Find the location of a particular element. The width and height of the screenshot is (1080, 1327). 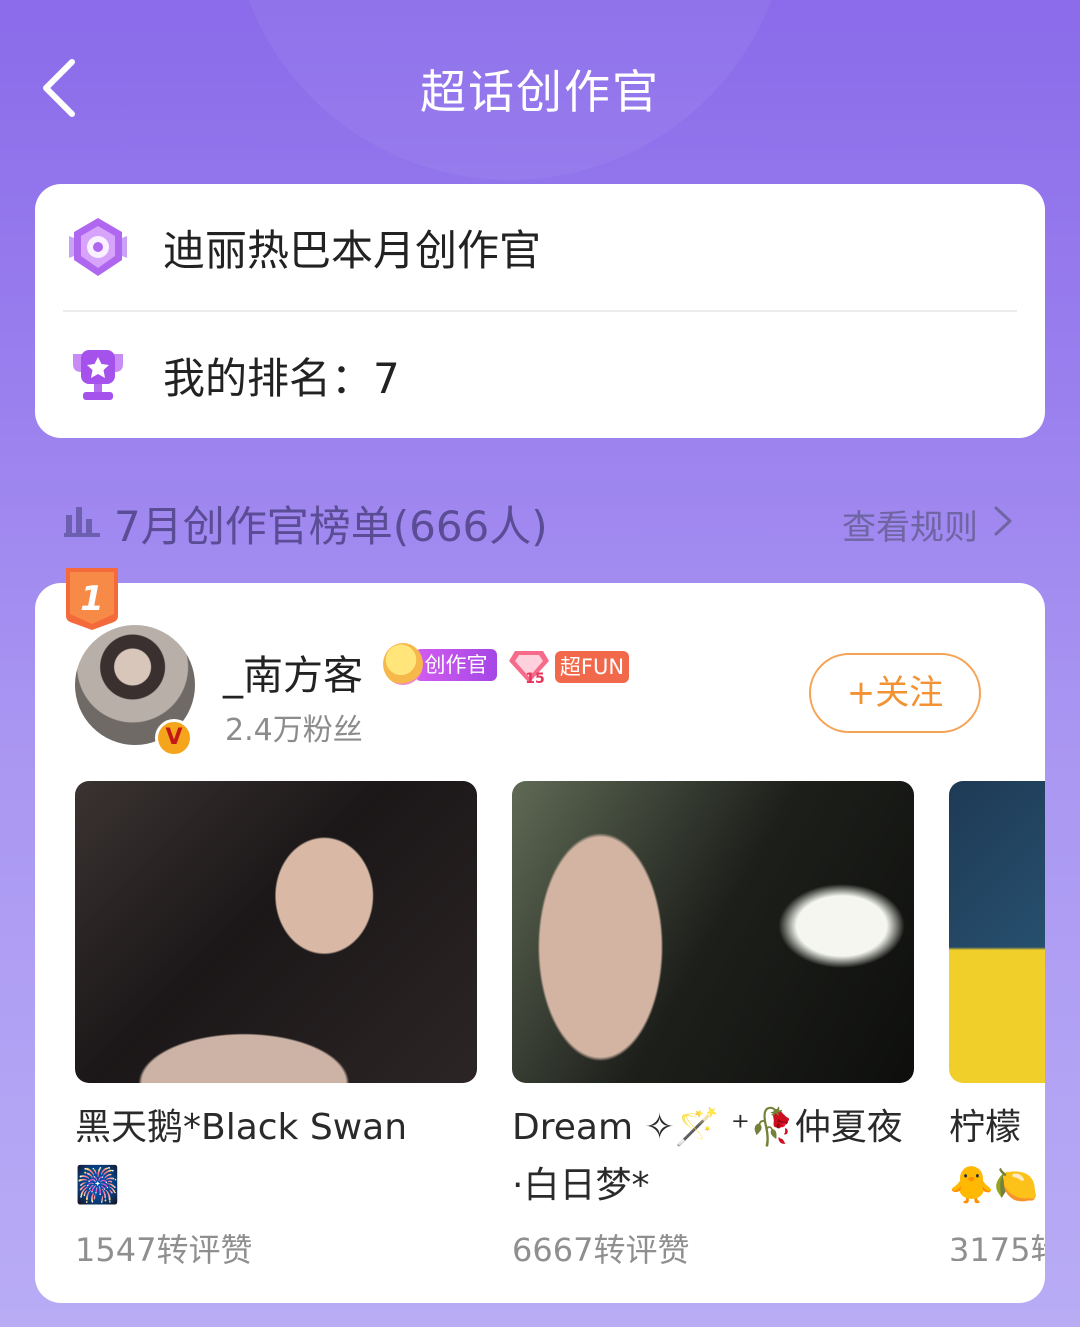

rank-1-badge-icon: 1 is located at coordinates (92, 599).